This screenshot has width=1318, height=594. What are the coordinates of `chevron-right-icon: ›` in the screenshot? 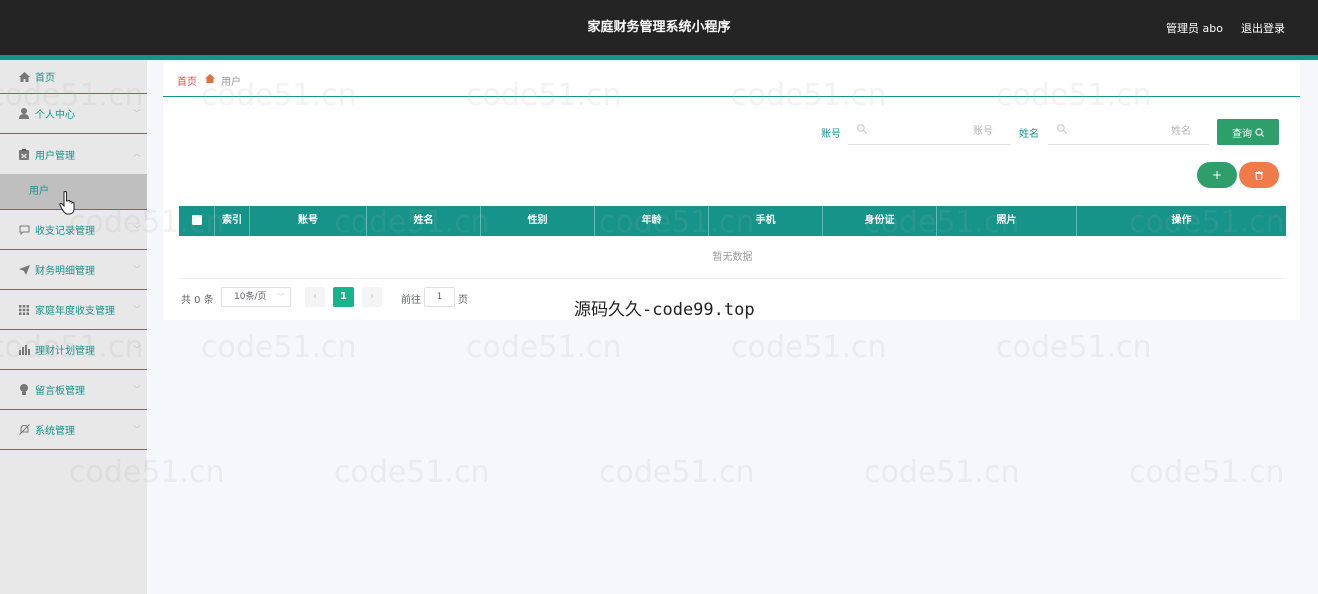 It's located at (372, 296).